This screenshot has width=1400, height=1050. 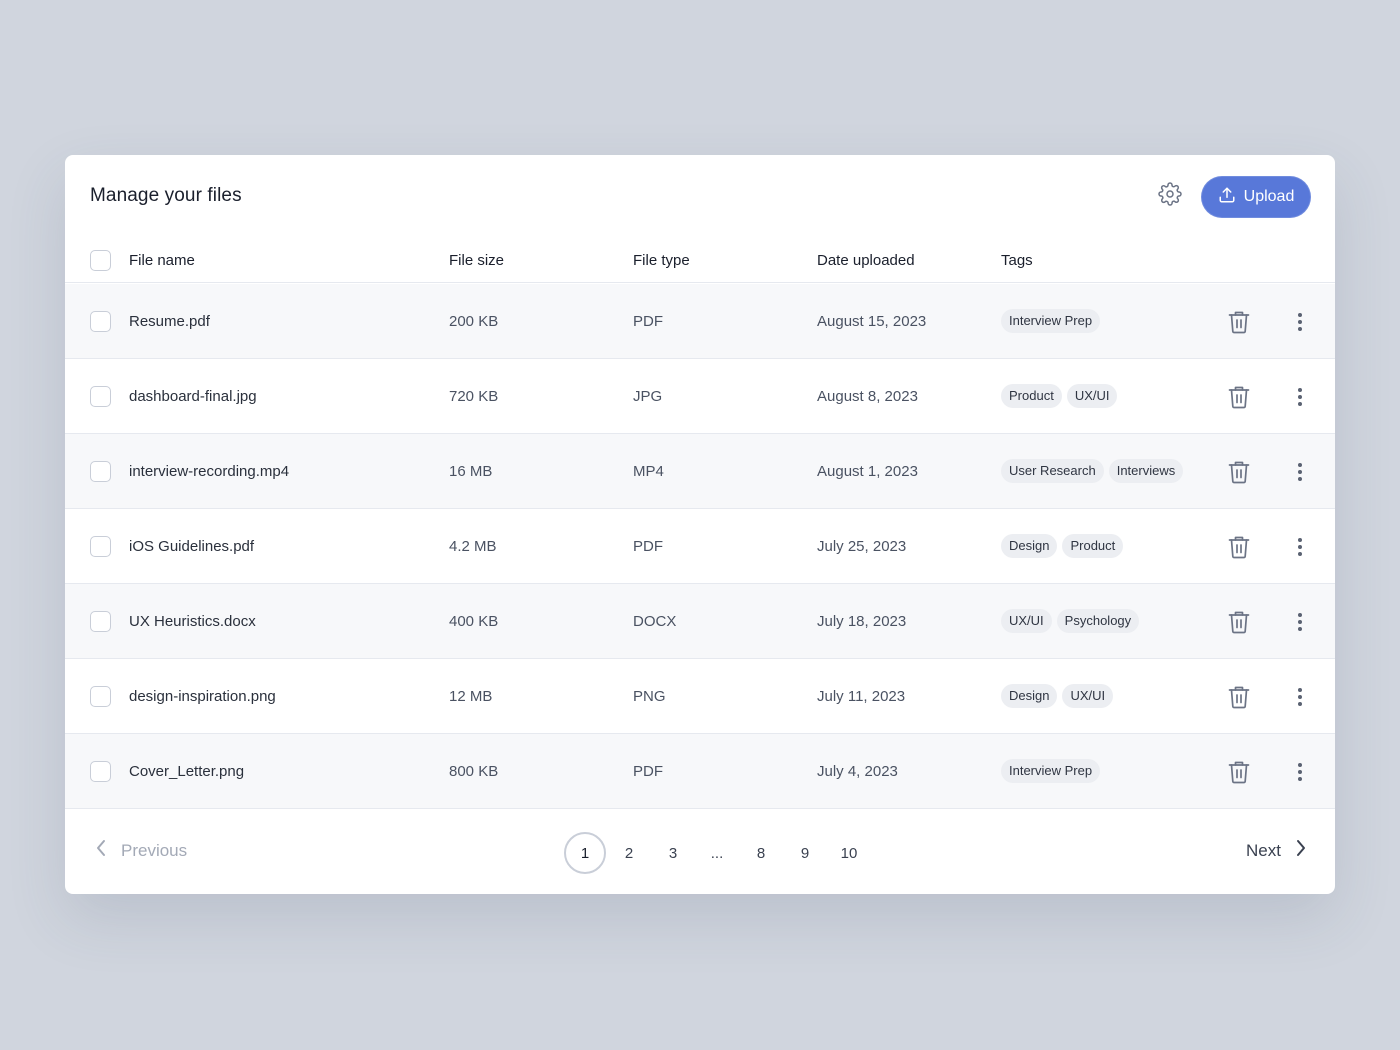 What do you see at coordinates (861, 696) in the screenshot?
I see `date-uploaded: July 11, 2023` at bounding box center [861, 696].